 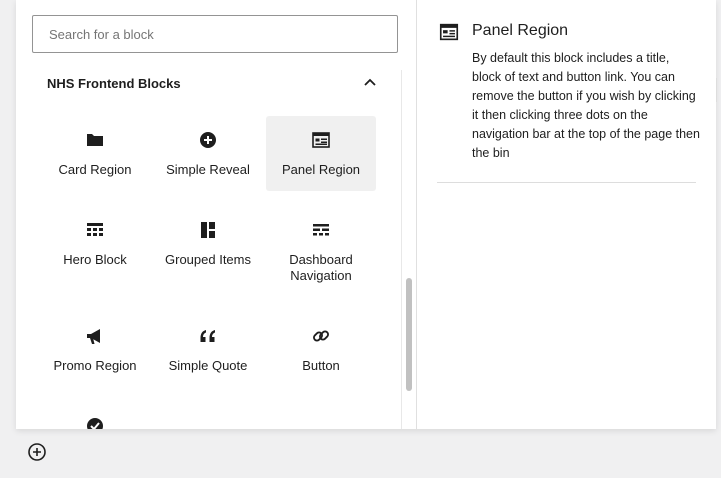 What do you see at coordinates (114, 83) in the screenshot?
I see `group-title: NHS Frontend Blocks` at bounding box center [114, 83].